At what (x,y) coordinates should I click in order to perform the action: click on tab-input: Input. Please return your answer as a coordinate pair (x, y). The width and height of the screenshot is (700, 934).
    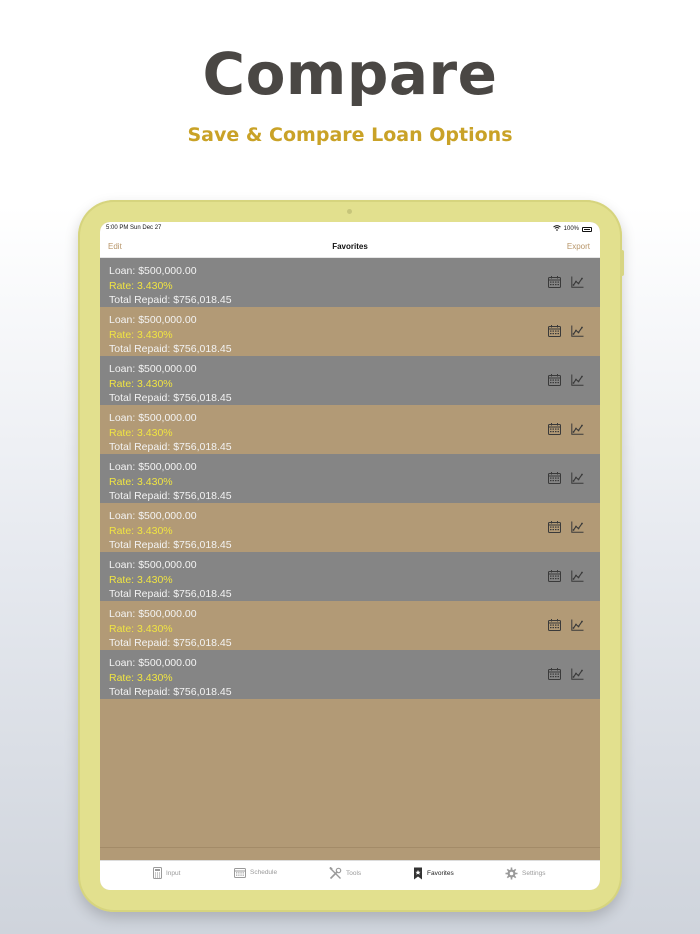
    Looking at the image, I should click on (166, 873).